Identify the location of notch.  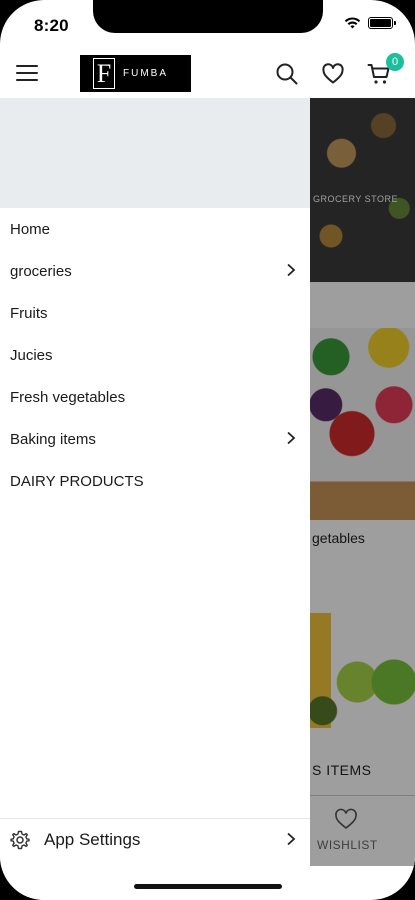
(208, 16).